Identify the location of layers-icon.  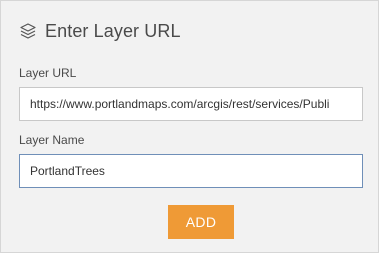
(28, 31).